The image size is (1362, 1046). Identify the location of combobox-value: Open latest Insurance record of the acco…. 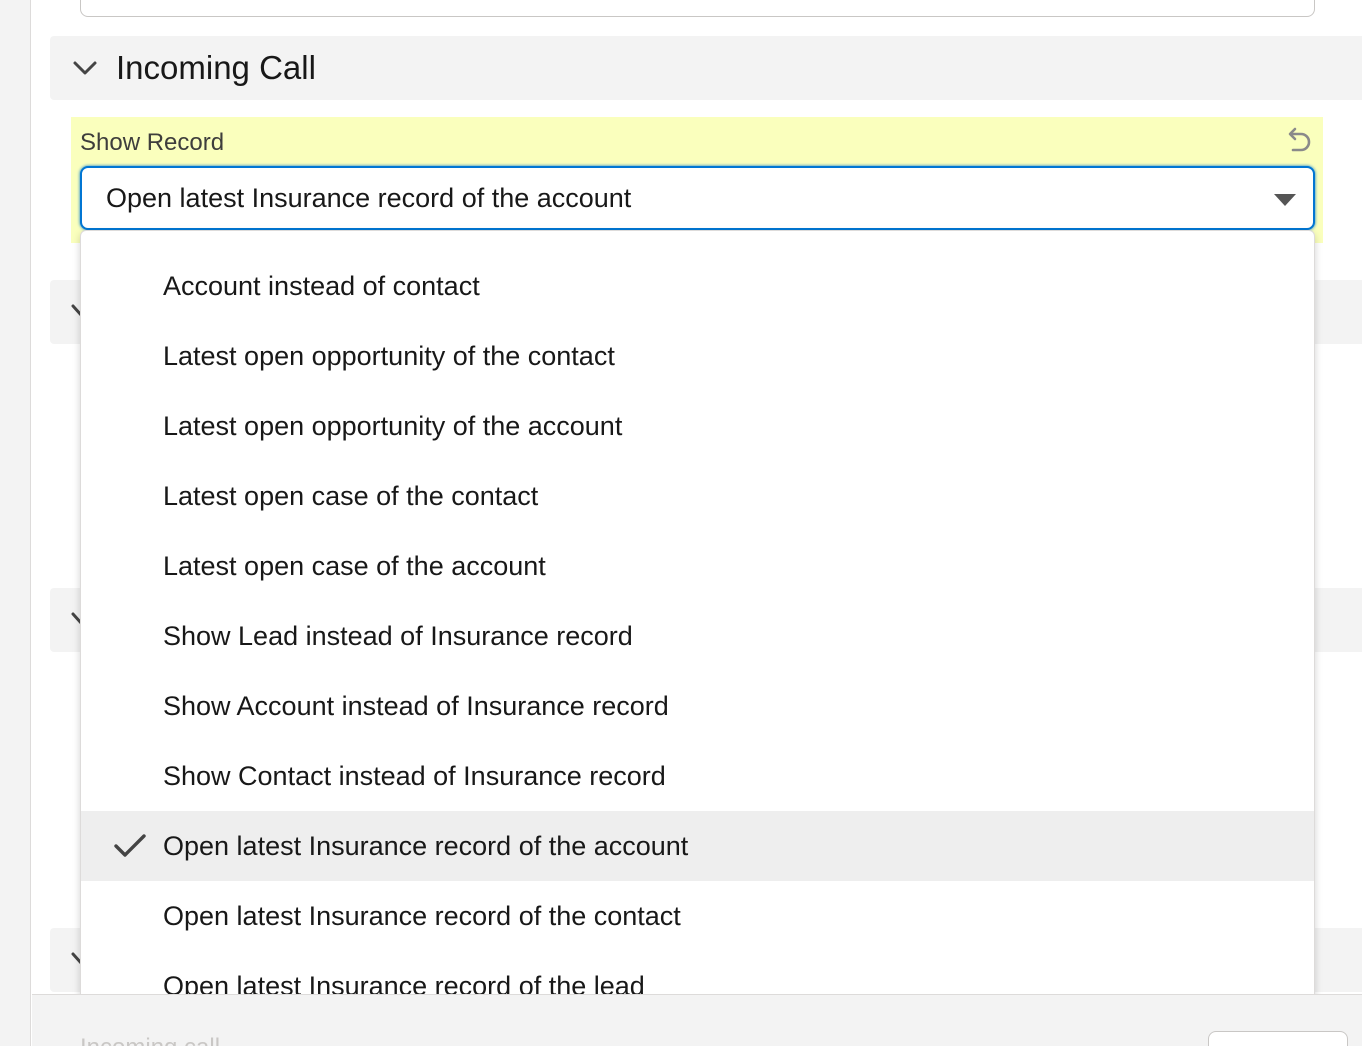
(369, 198).